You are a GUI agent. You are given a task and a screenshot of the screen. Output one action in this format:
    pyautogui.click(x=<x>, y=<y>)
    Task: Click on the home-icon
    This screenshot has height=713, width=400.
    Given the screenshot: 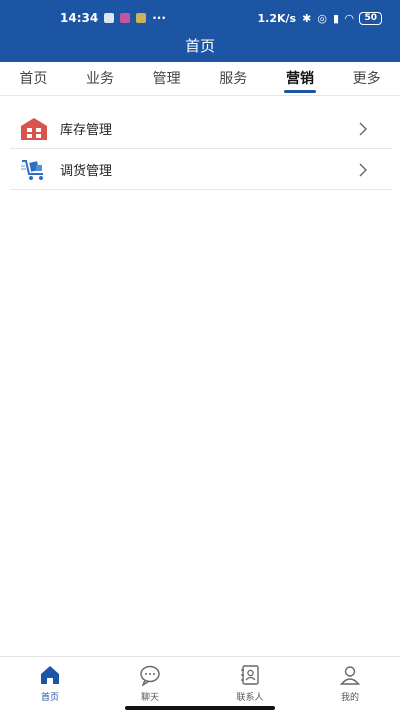 What is the action you would take?
    pyautogui.click(x=50, y=675)
    